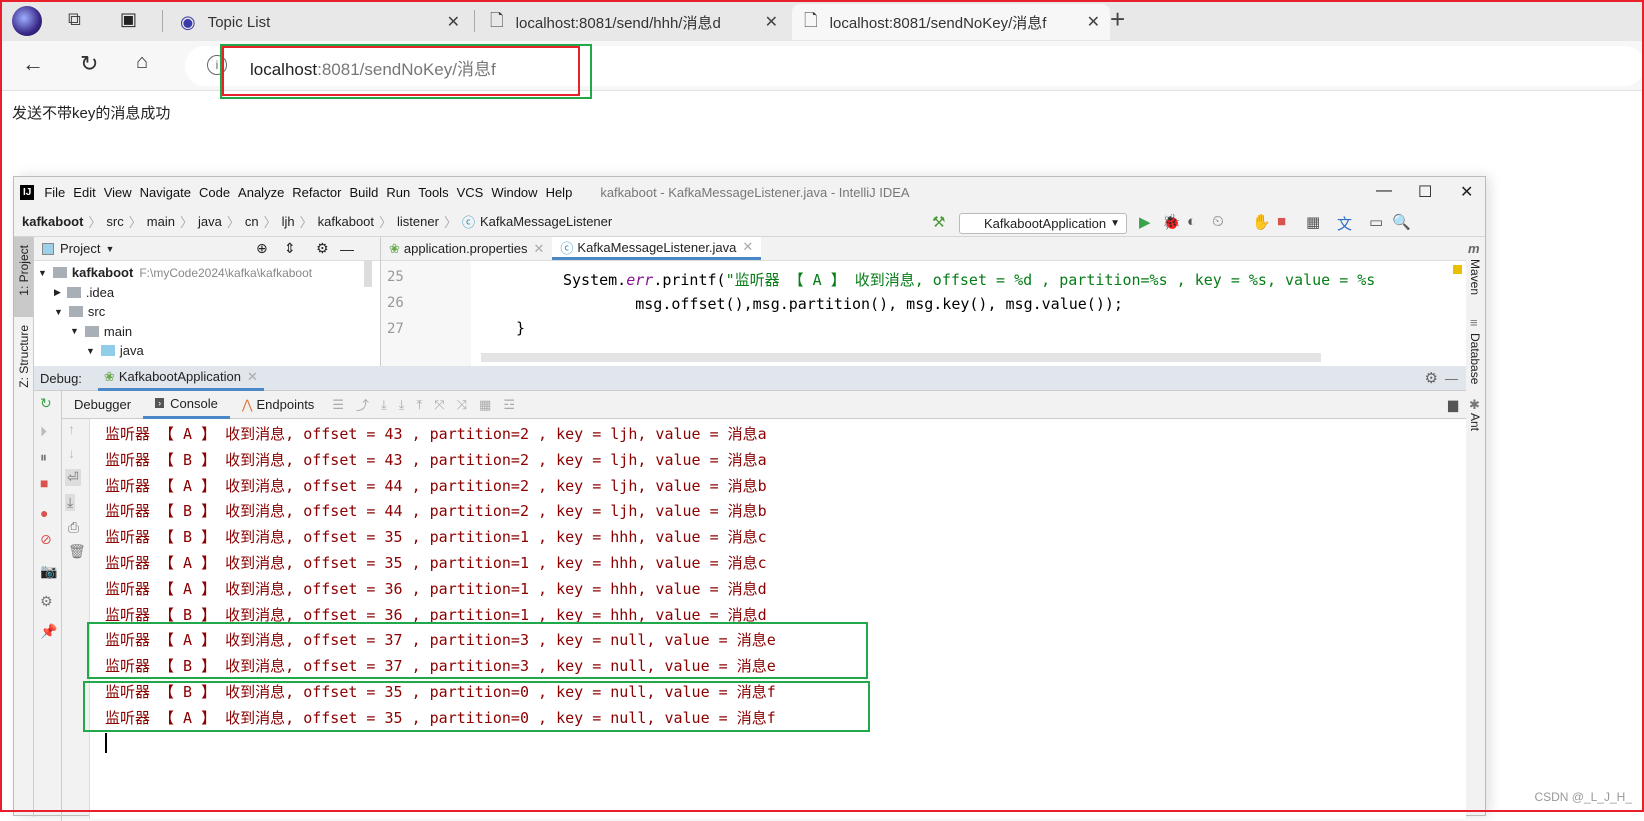  Describe the element at coordinates (77, 551) in the screenshot. I see `clear-all-icon: 🗑` at that location.